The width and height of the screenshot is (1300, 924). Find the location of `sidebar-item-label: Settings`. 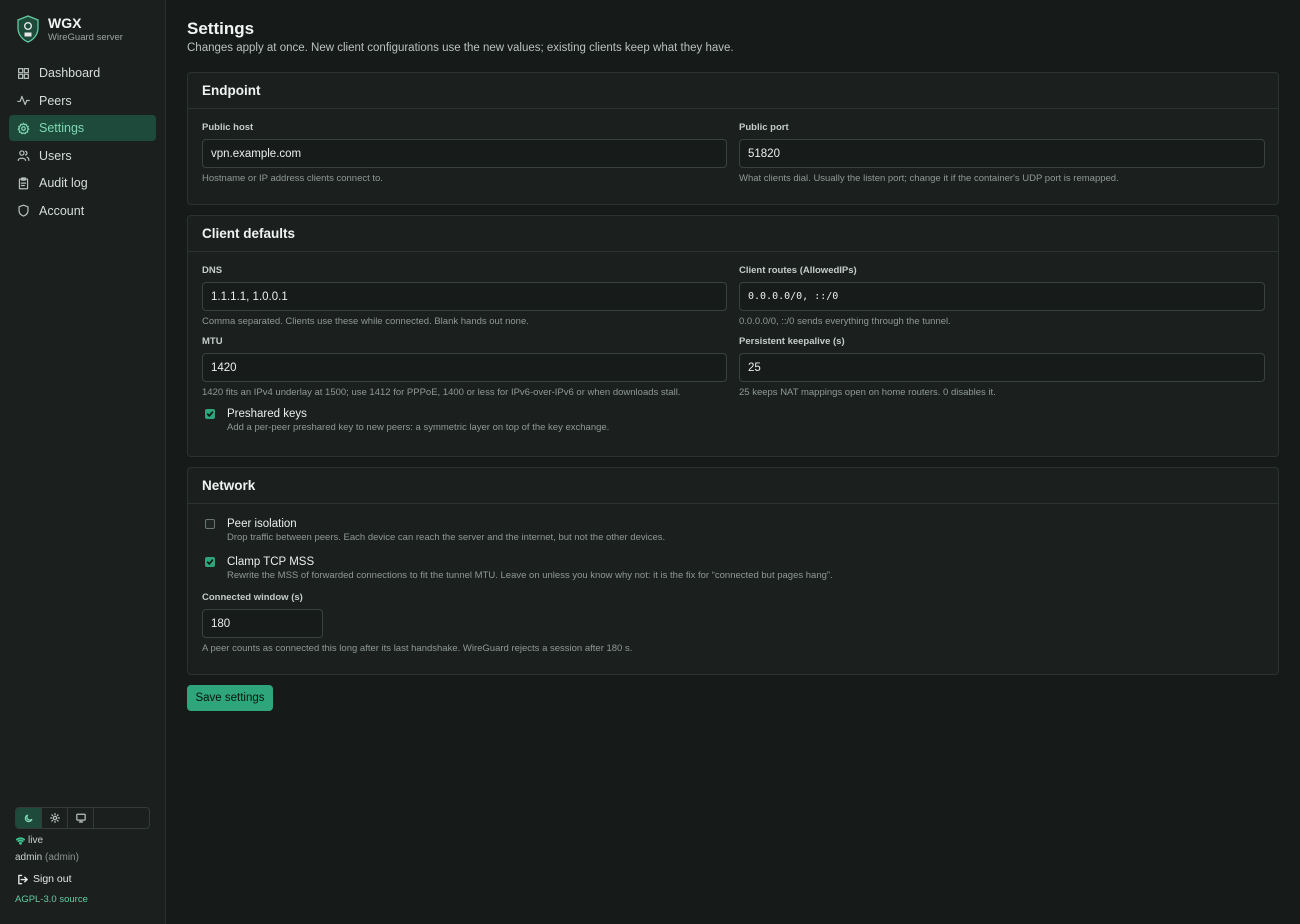

sidebar-item-label: Settings is located at coordinates (62, 128).